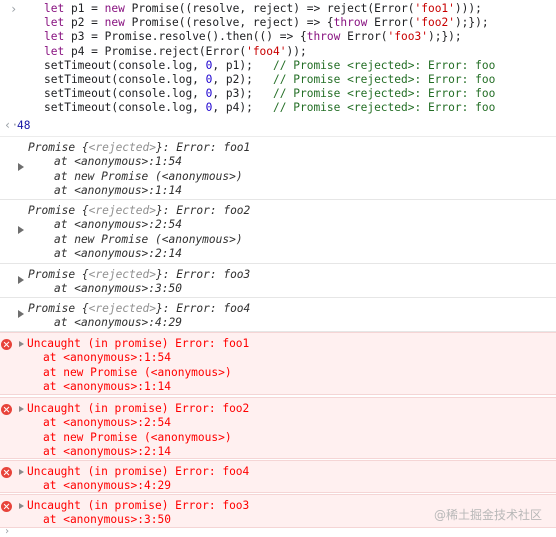 This screenshot has height=537, width=556. Describe the element at coordinates (138, 408) in the screenshot. I see `error-message: Uncaught (in promise) Error: foo2` at that location.